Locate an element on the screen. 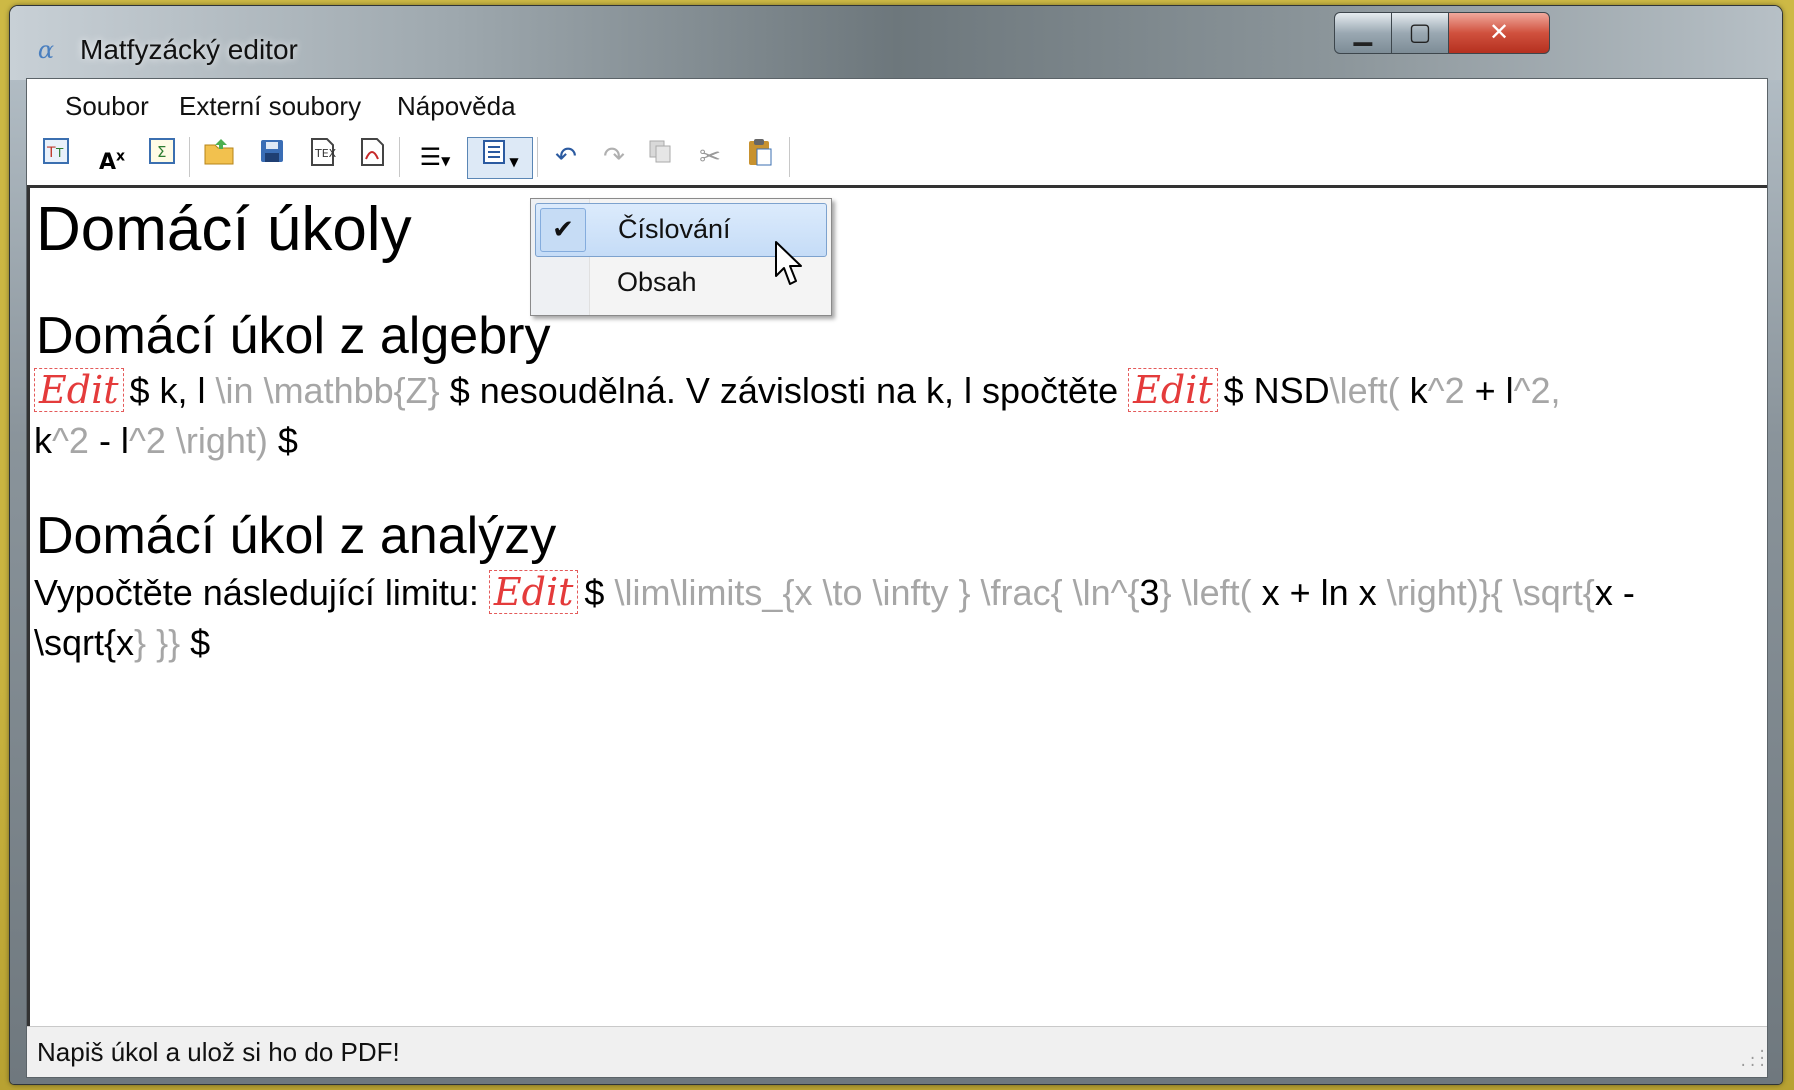  formula-text: $ k, l is located at coordinates (167, 390).